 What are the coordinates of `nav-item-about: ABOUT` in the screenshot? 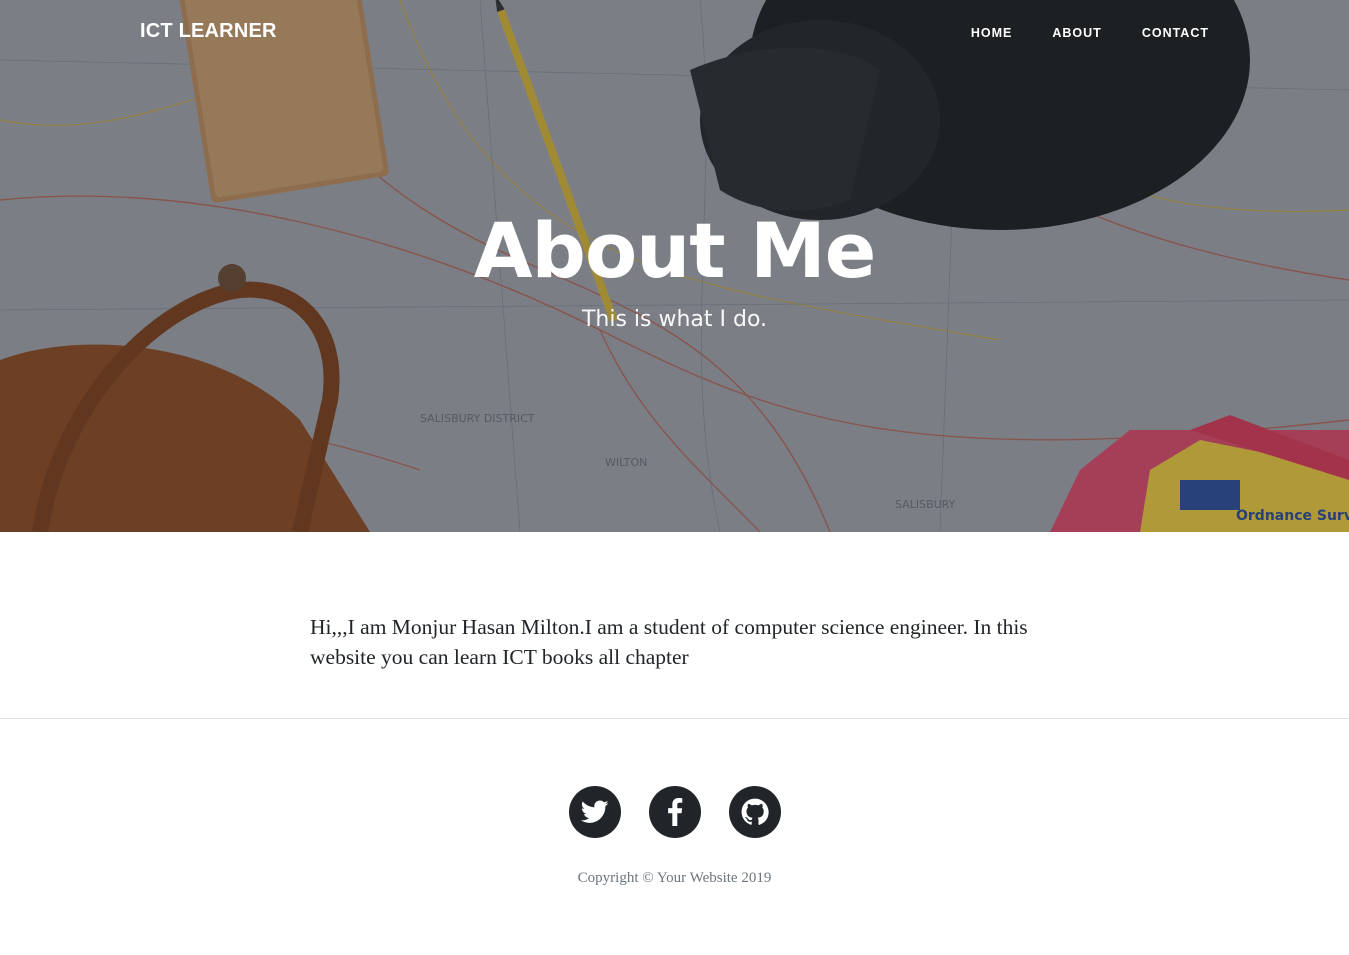 It's located at (1076, 33).